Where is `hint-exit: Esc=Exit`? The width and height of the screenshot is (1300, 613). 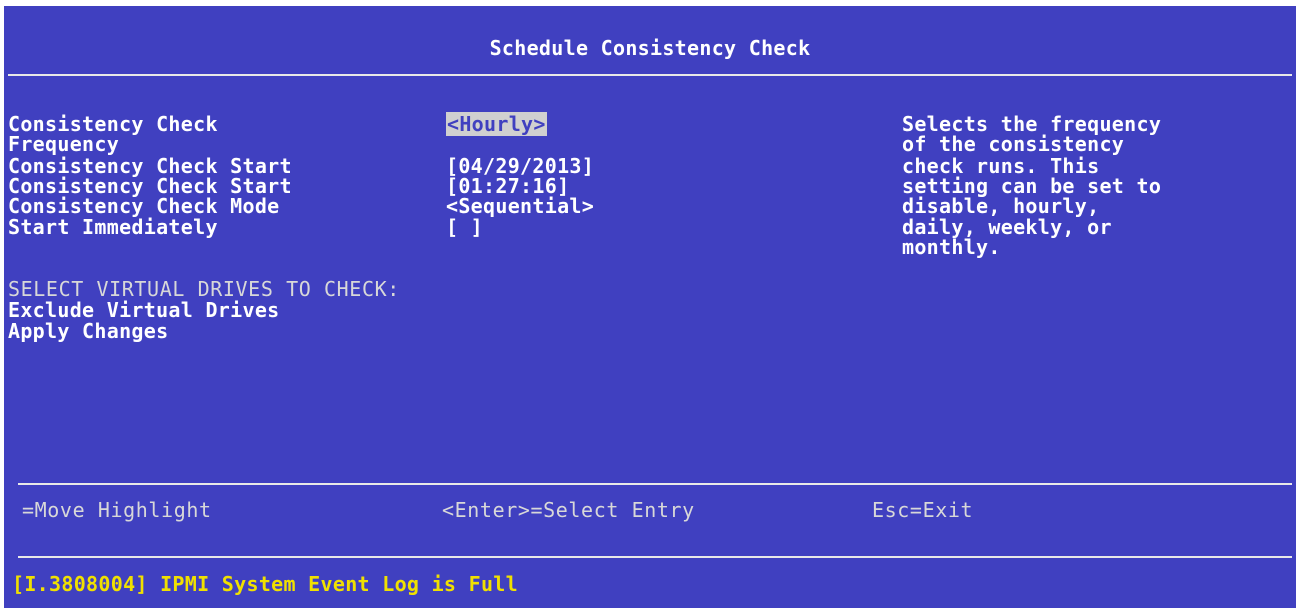
hint-exit: Esc=Exit is located at coordinates (923, 510).